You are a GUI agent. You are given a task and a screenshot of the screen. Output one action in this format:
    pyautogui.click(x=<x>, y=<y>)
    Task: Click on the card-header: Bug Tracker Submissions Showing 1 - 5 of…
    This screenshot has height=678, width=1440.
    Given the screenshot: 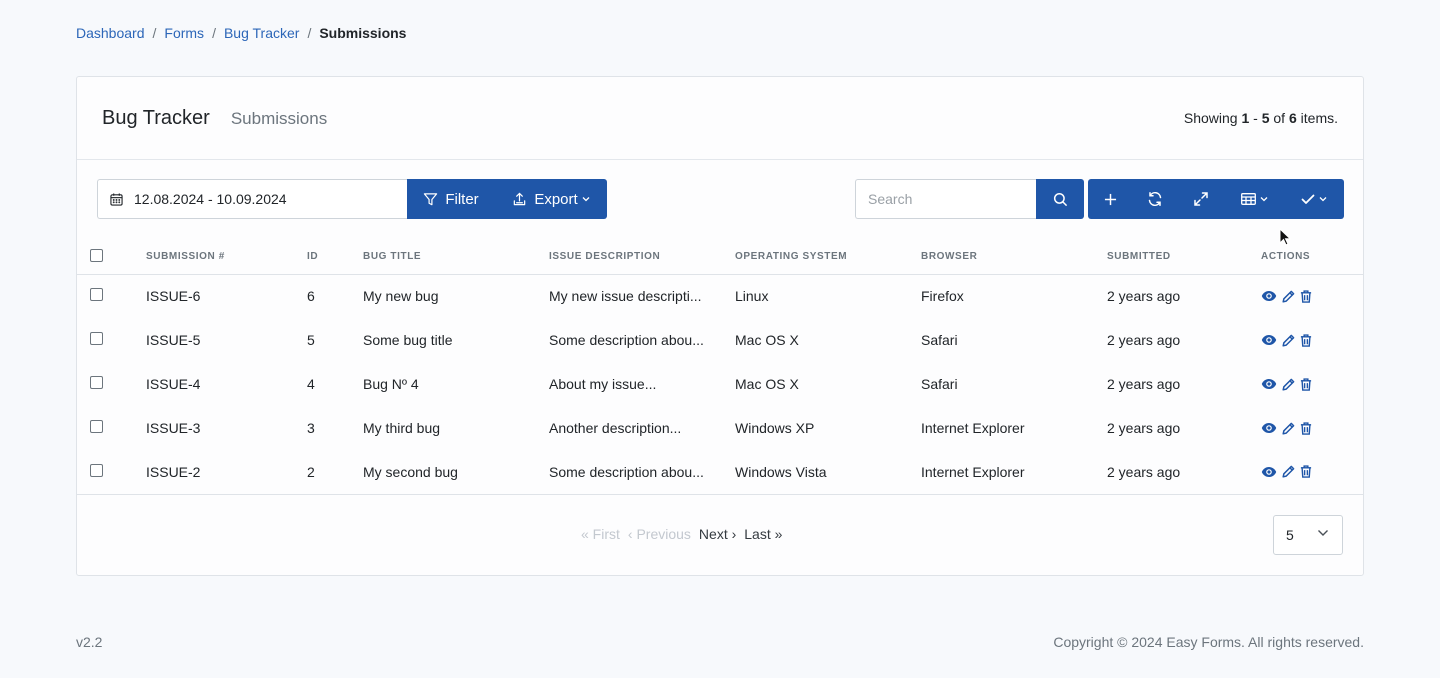 What is the action you would take?
    pyautogui.click(x=720, y=118)
    